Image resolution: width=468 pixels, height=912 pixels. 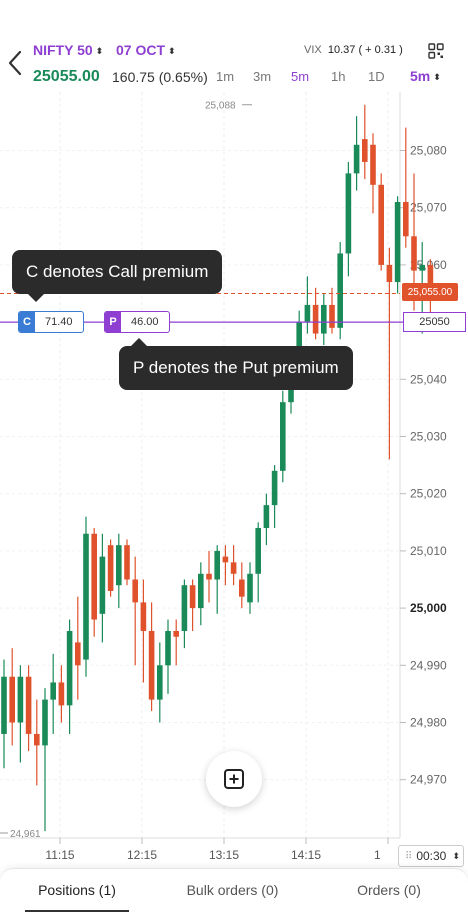 What do you see at coordinates (428, 208) in the screenshot?
I see `price-axis-label: 25,070` at bounding box center [428, 208].